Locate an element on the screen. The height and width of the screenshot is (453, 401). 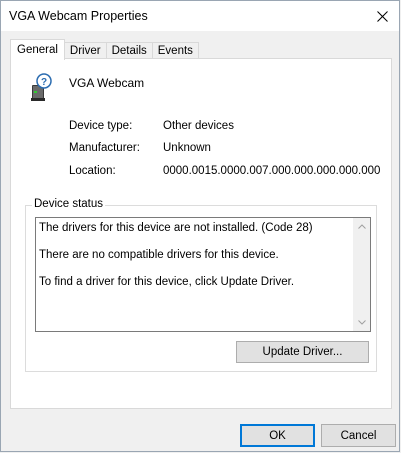
window-title: VGA Webcam Properties is located at coordinates (78, 16).